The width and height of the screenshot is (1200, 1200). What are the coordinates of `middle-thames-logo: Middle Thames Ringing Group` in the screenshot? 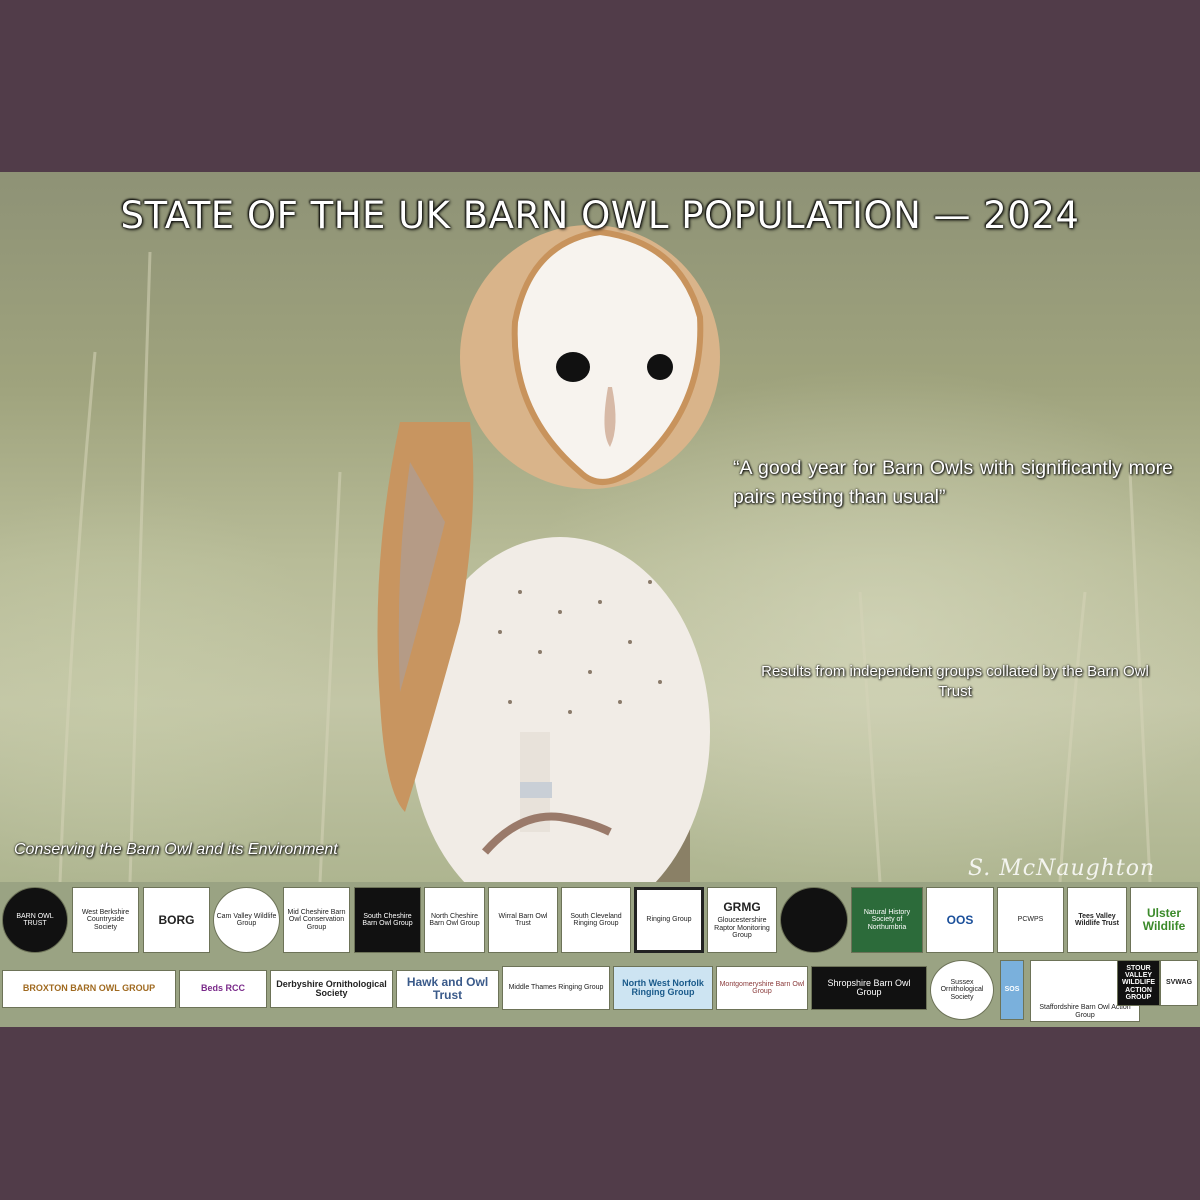 It's located at (556, 988).